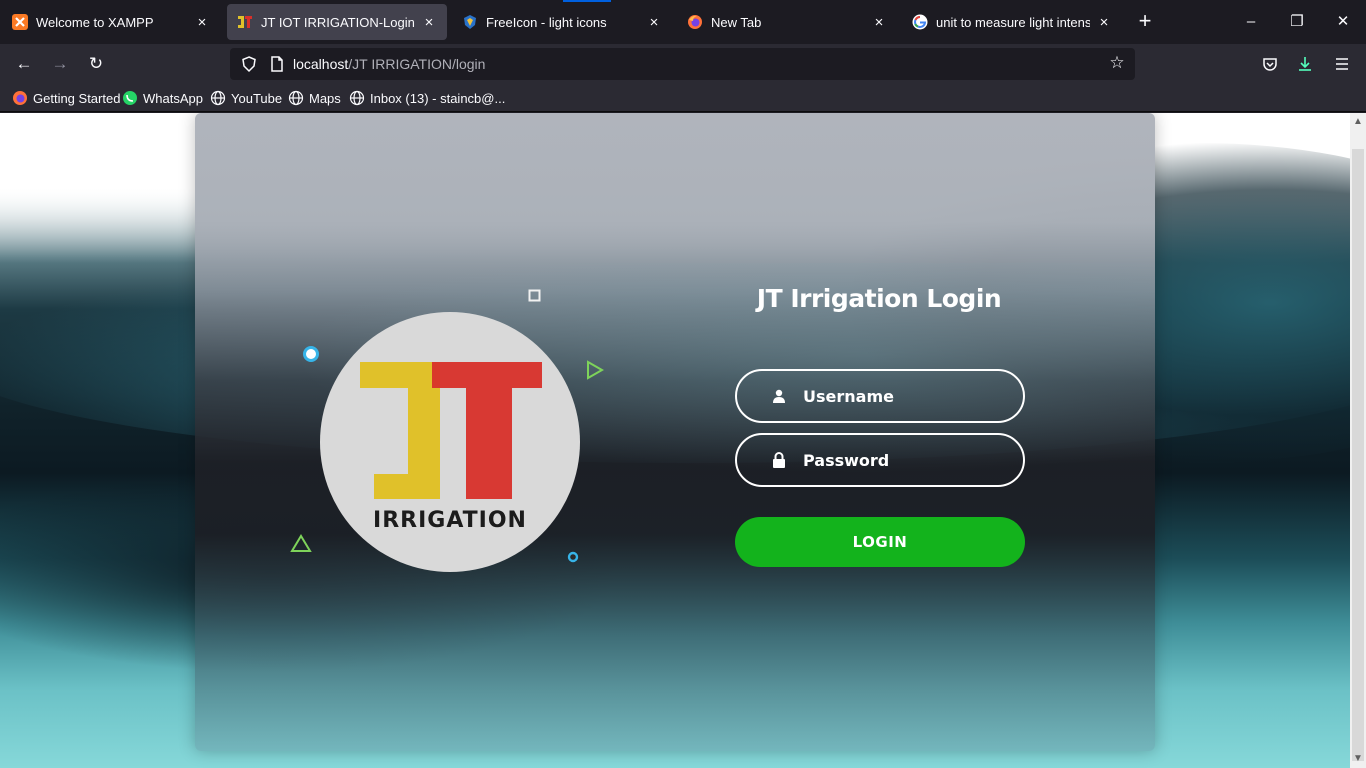 Image resolution: width=1366 pixels, height=768 pixels. Describe the element at coordinates (1270, 64) in the screenshot. I see `pocket-icon` at that location.